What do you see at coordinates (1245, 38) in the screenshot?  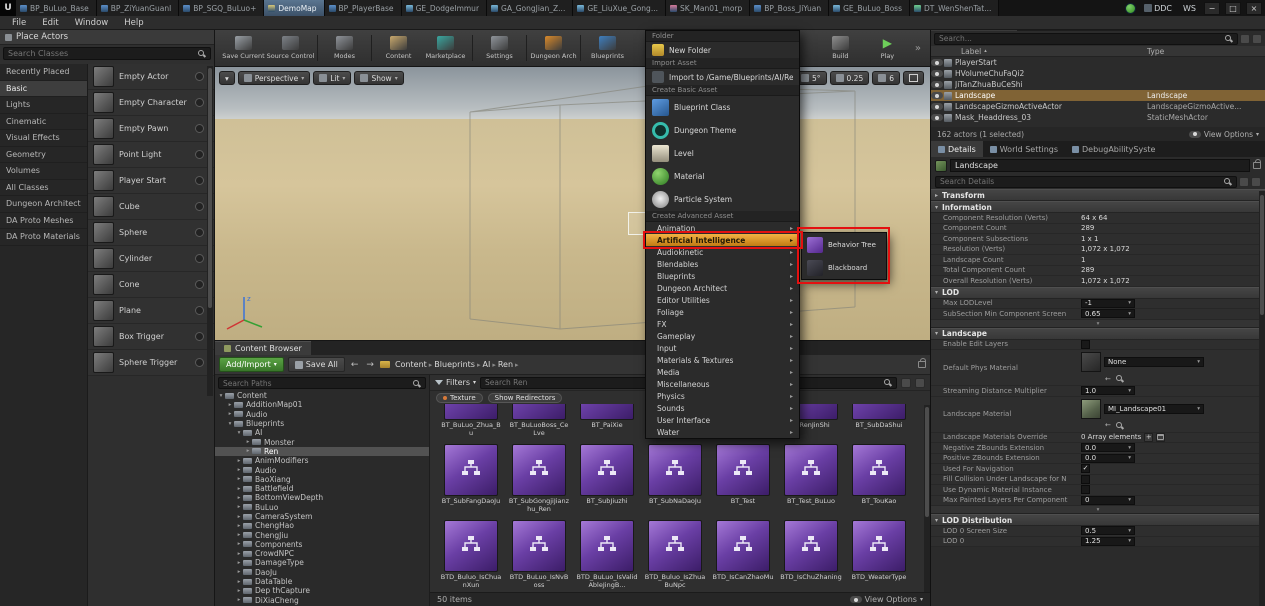 I see `filter-icon` at bounding box center [1245, 38].